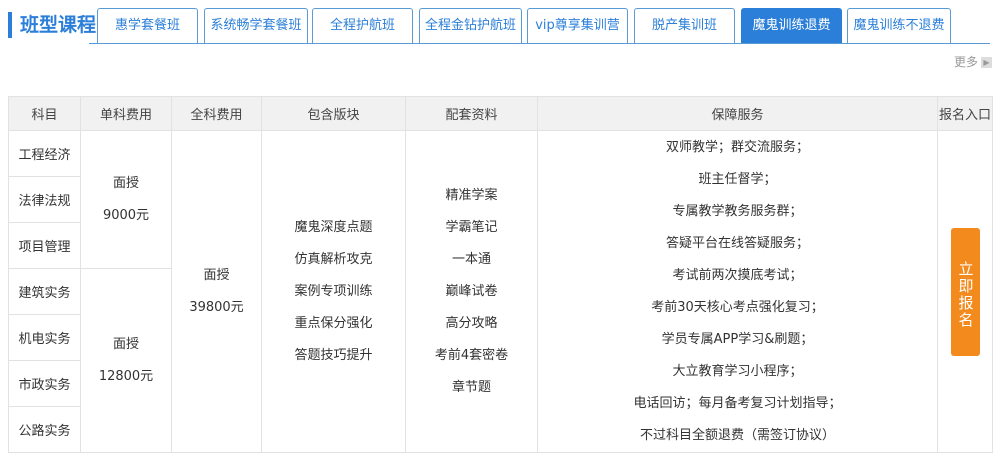 Image resolution: width=1002 pixels, height=458 pixels. What do you see at coordinates (737, 179) in the screenshot?
I see `service-item: 班主任督学；` at bounding box center [737, 179].